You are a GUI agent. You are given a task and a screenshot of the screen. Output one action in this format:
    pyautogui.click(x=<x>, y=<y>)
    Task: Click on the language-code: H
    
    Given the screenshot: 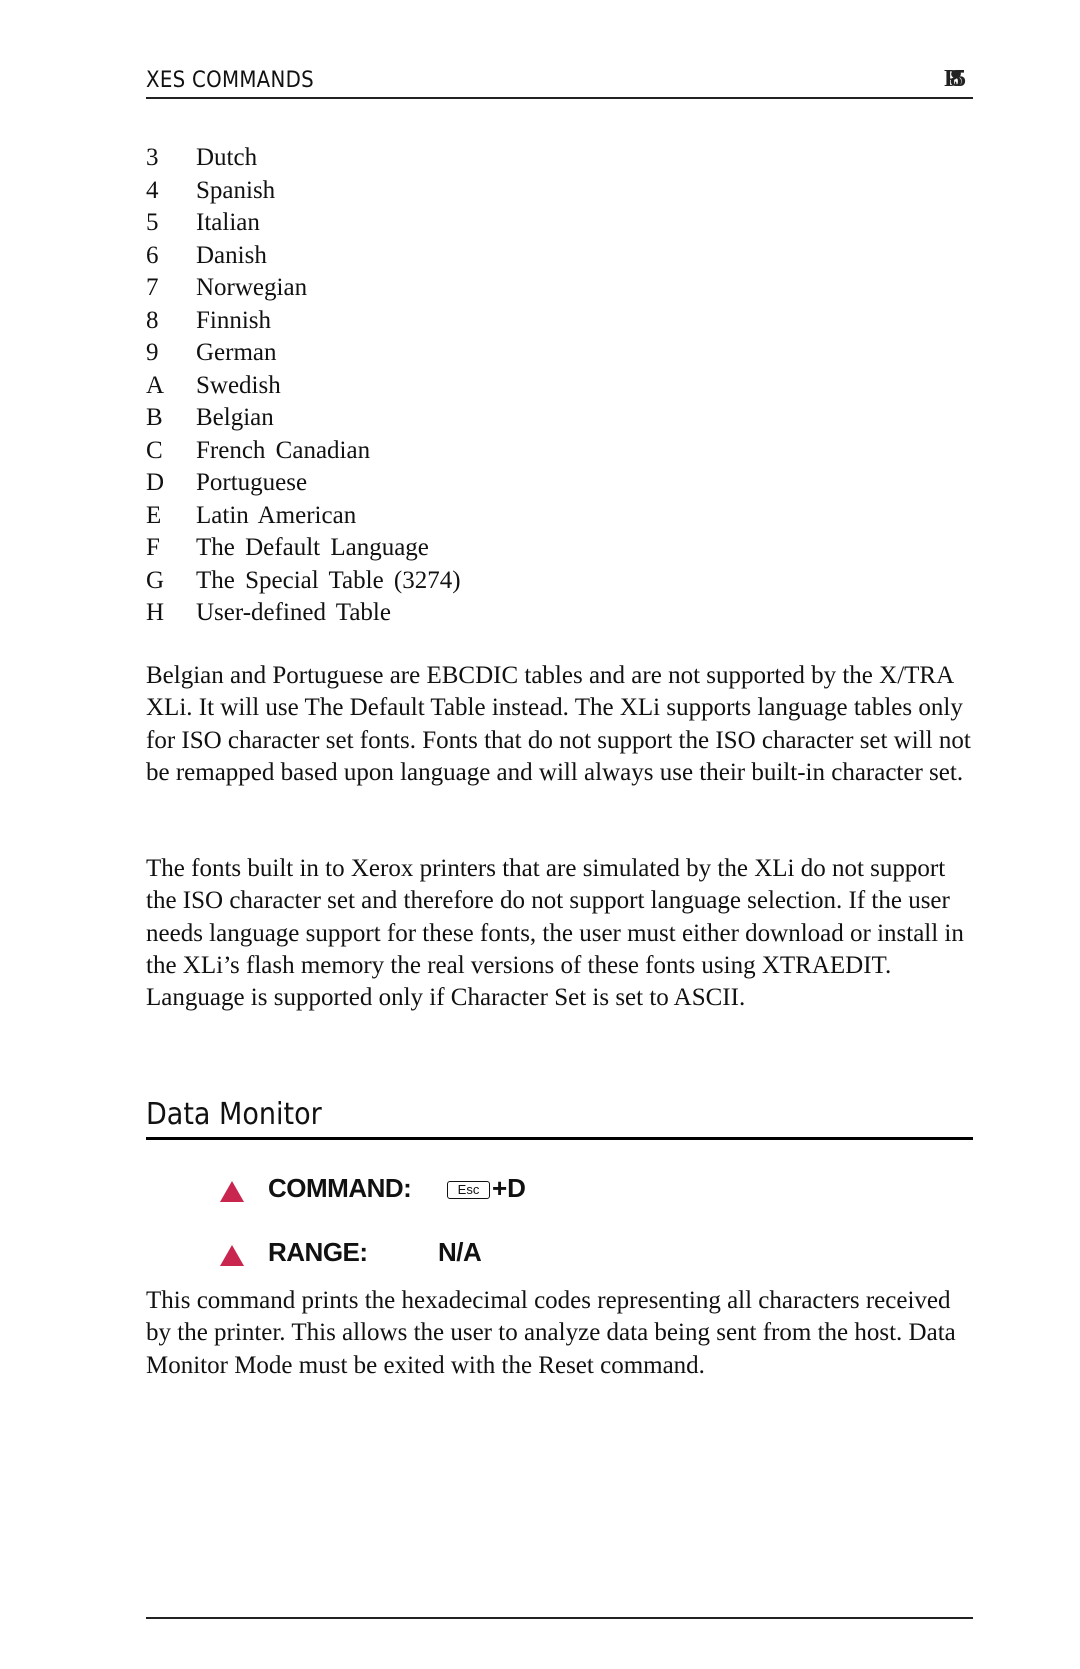 What is the action you would take?
    pyautogui.click(x=155, y=612)
    